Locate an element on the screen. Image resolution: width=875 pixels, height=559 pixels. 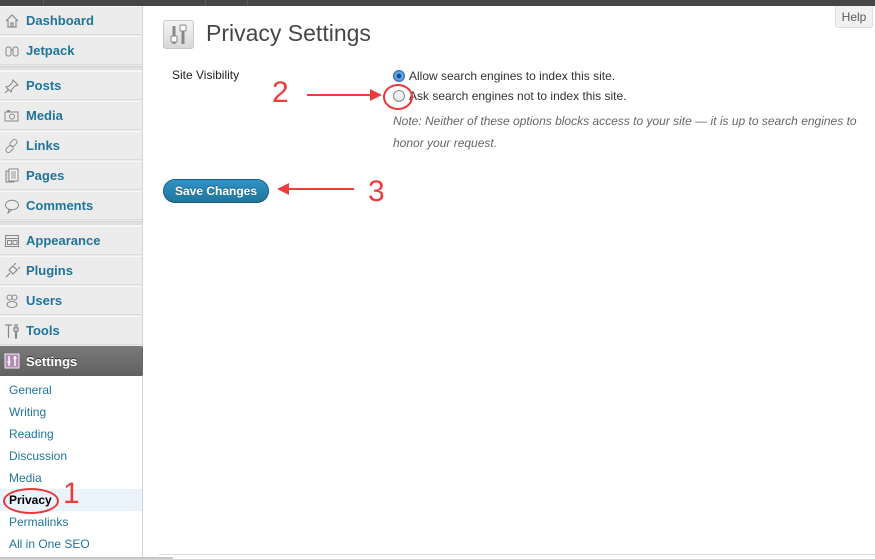
pushpin-icon is located at coordinates (12, 86).